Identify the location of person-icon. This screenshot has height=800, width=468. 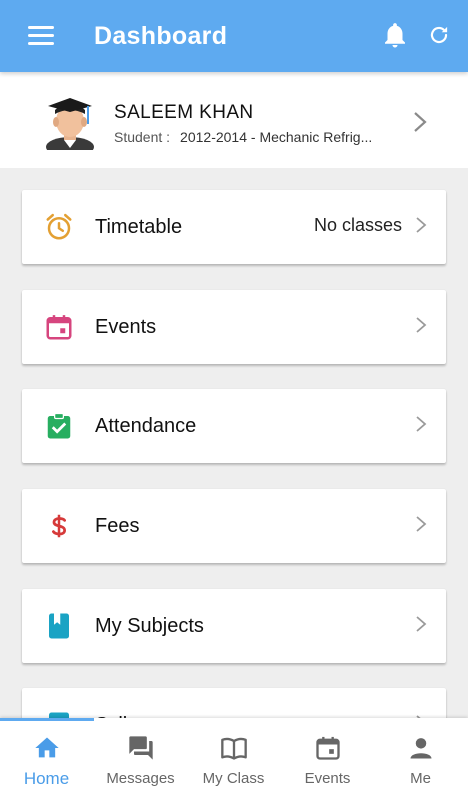
(421, 748).